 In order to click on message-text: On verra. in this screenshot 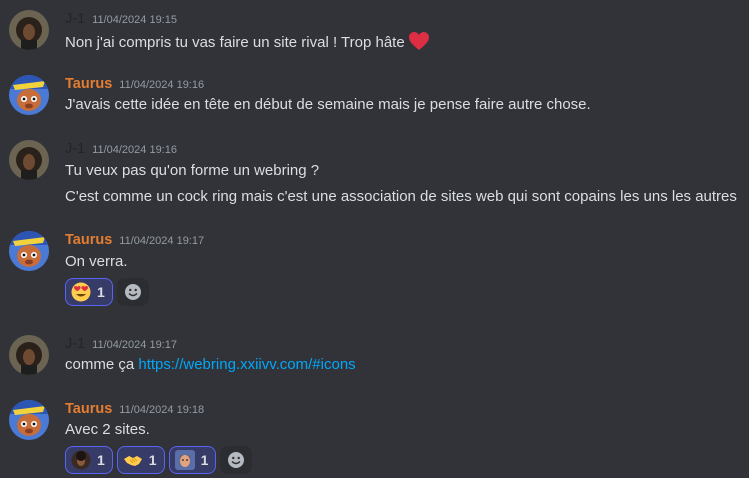, I will do `click(96, 261)`.